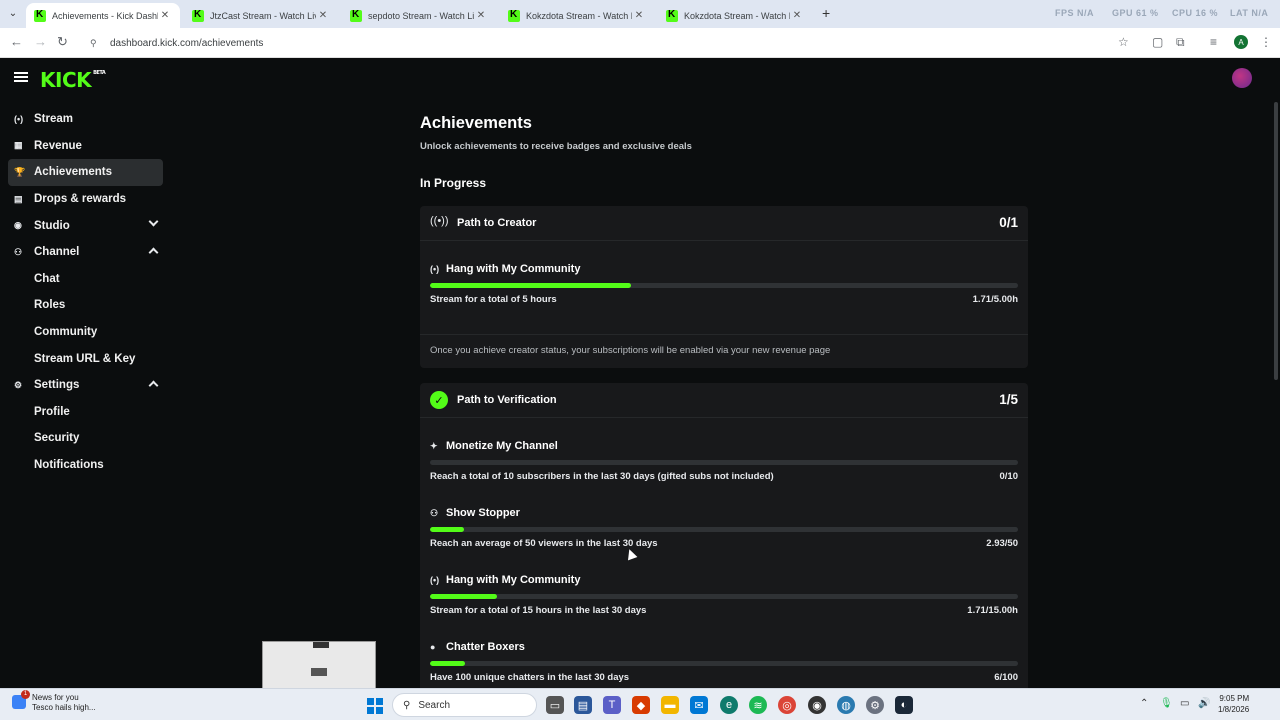 The image size is (1280, 720). Describe the element at coordinates (18, 384) in the screenshot. I see `gear-icon: ⚙` at that location.